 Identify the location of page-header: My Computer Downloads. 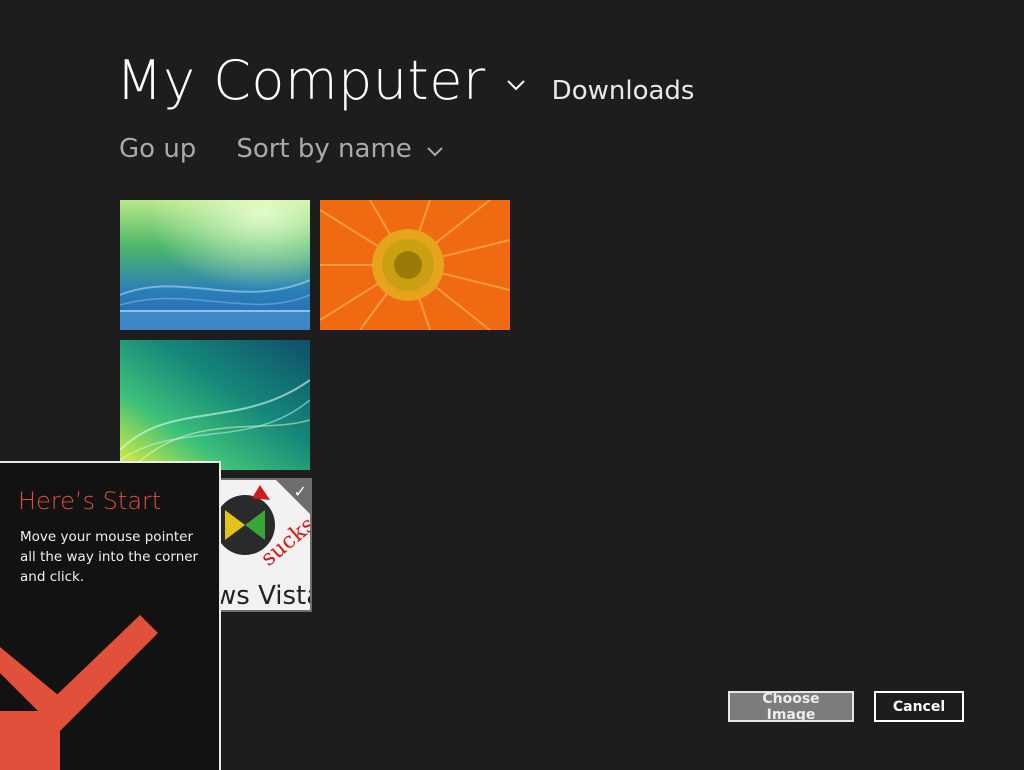
(405, 81).